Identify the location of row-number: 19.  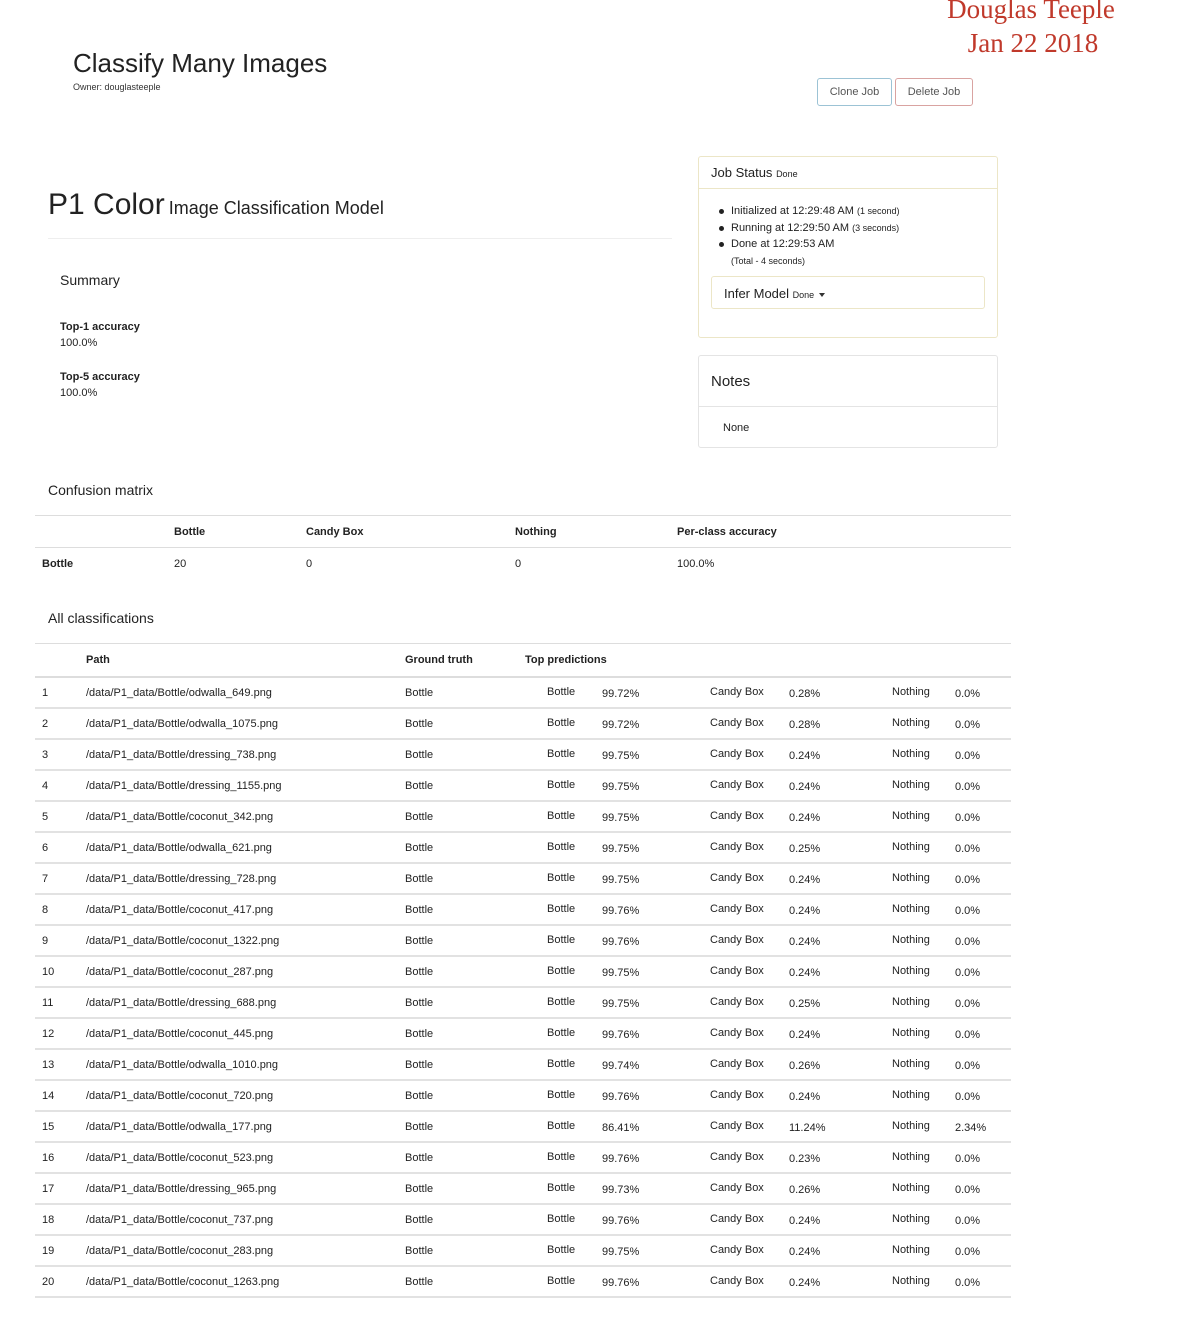
(60, 1251).